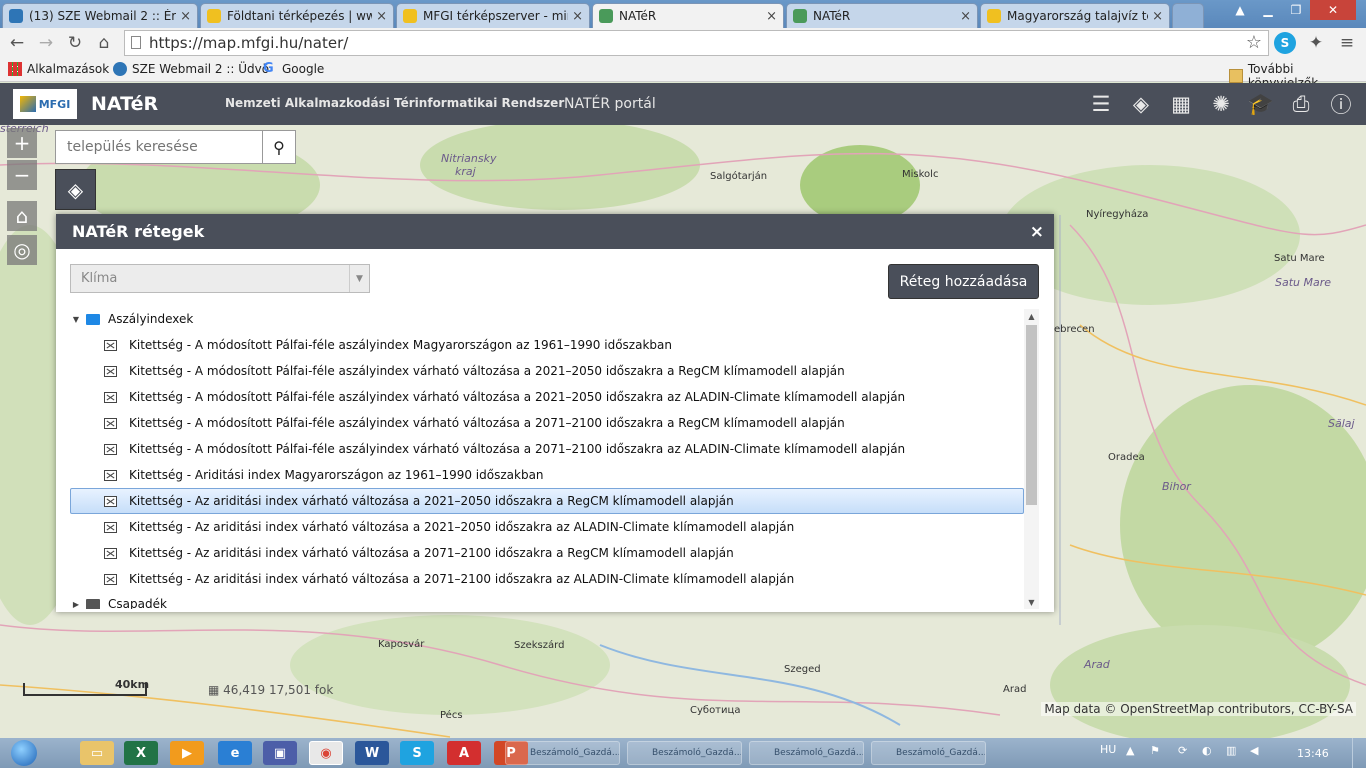 The height and width of the screenshot is (768, 1366). Describe the element at coordinates (22, 143) in the screenshot. I see `zoom-in-button: +` at that location.